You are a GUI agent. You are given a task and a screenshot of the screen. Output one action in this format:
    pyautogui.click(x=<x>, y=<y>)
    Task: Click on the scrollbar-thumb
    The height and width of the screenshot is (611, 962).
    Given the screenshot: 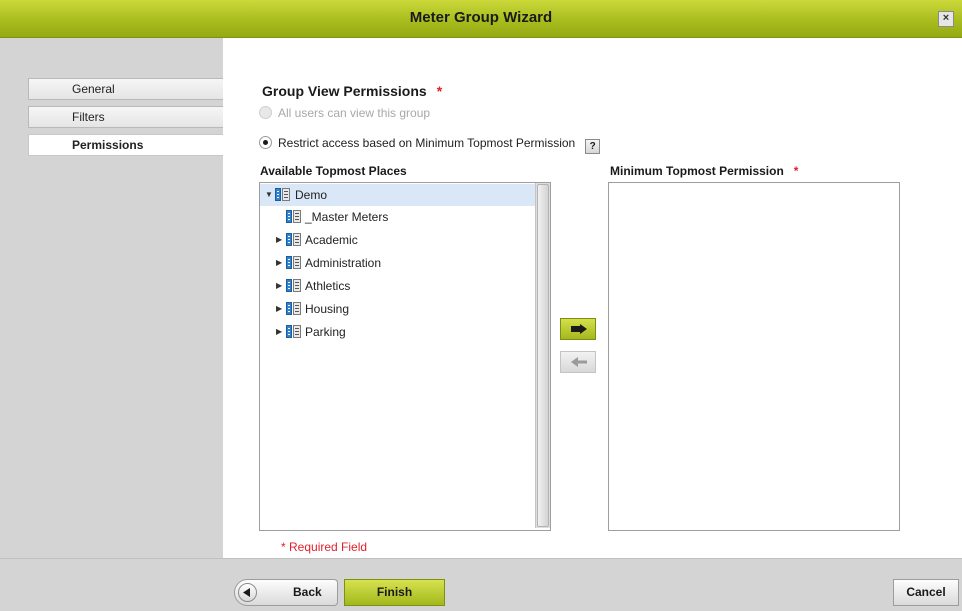 What is the action you would take?
    pyautogui.click(x=543, y=355)
    